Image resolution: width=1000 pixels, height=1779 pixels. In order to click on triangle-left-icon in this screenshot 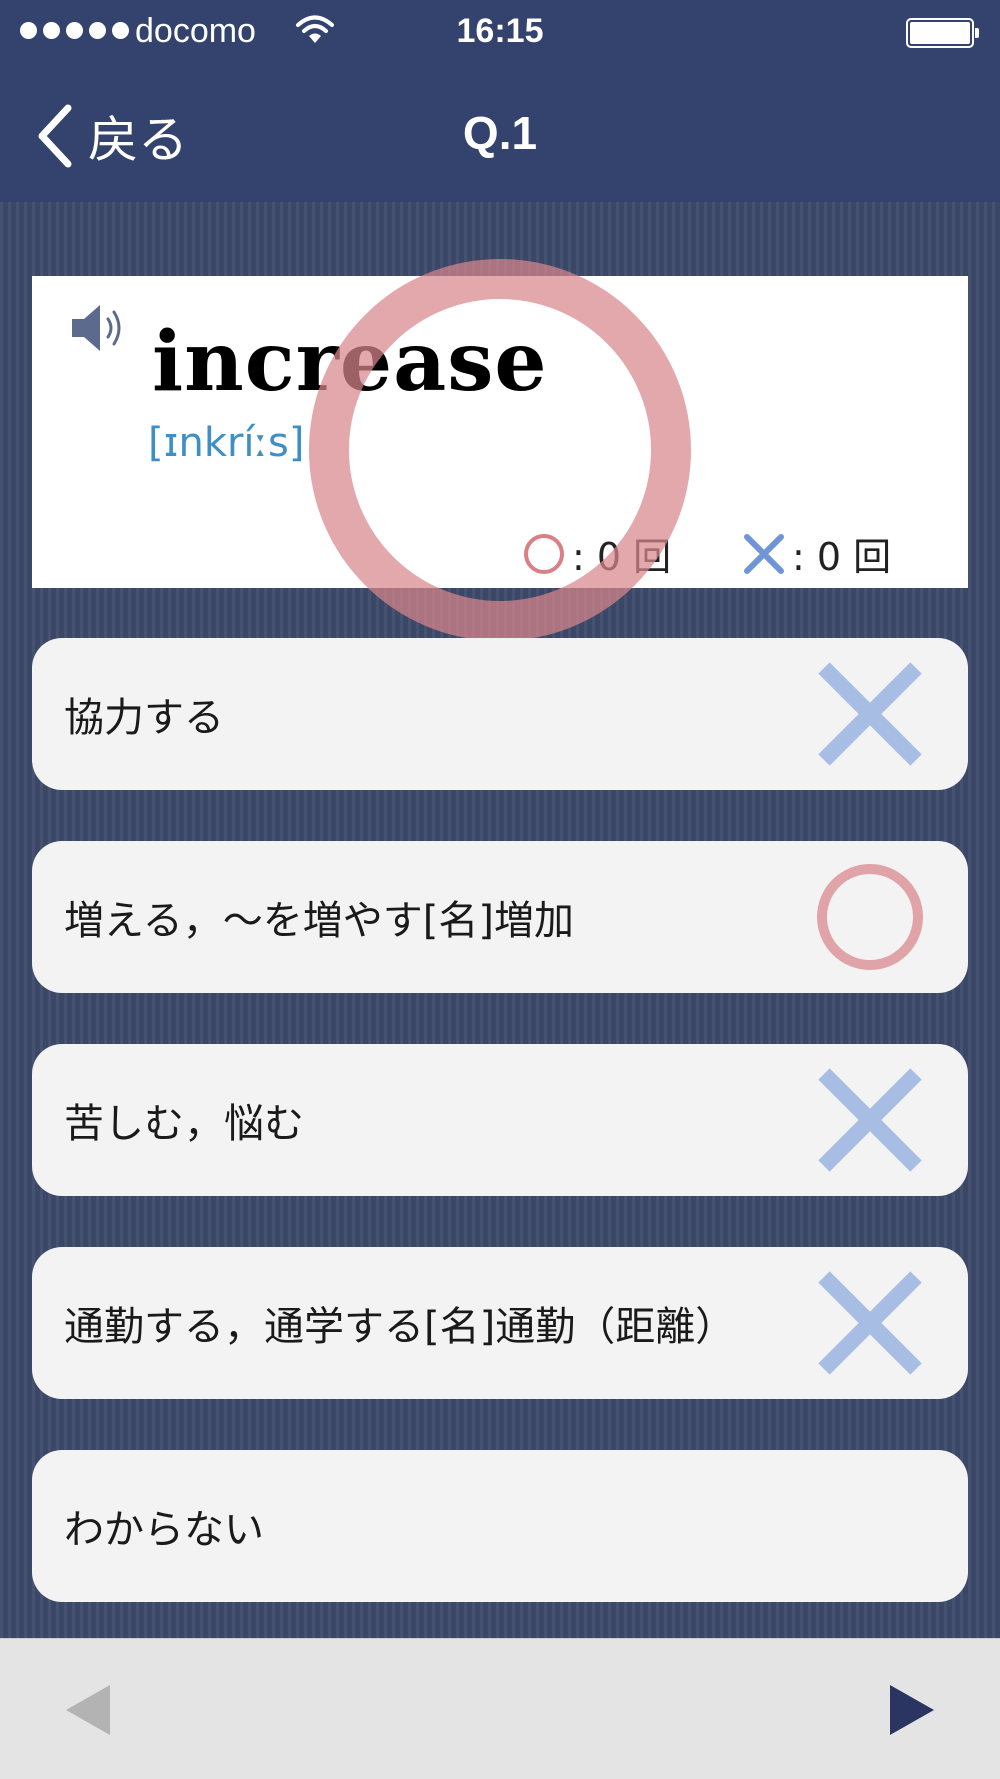, I will do `click(88, 1710)`.